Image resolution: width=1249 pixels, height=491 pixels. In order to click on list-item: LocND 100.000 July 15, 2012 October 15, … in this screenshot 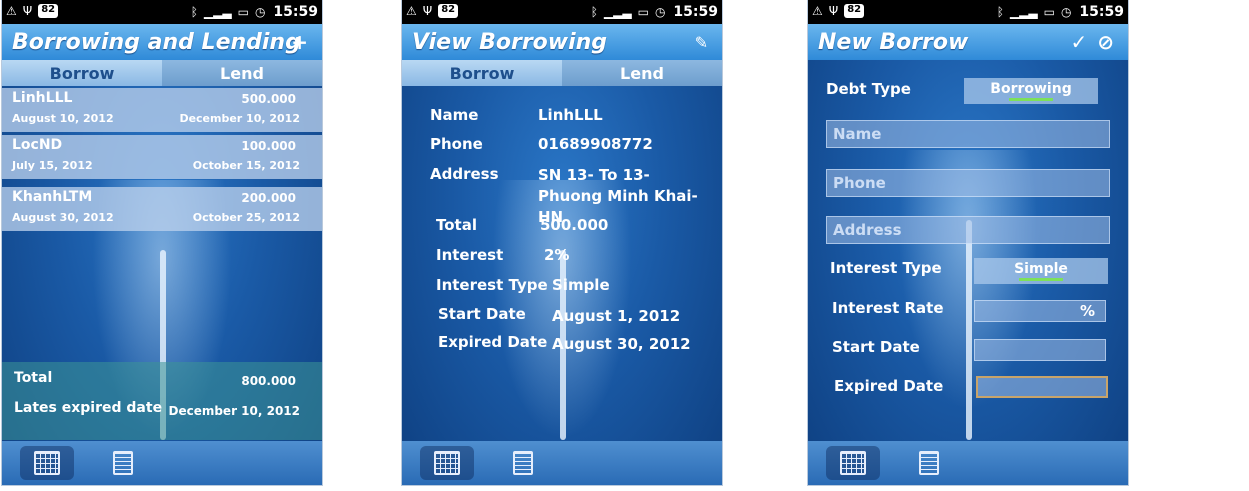, I will do `click(162, 157)`.